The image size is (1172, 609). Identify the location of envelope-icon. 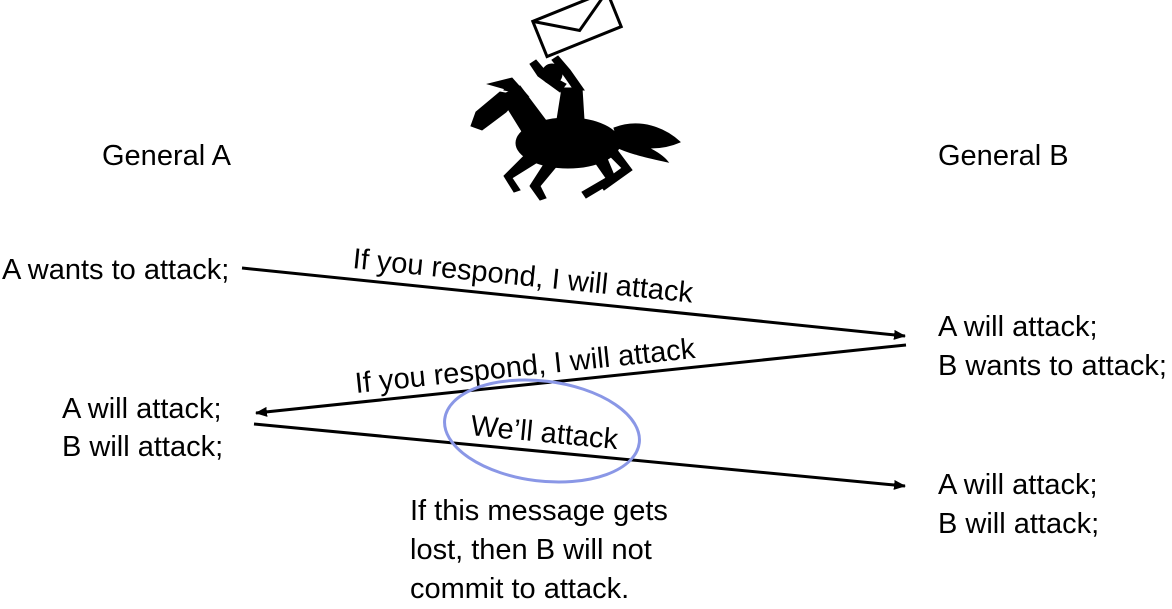
(577, 29).